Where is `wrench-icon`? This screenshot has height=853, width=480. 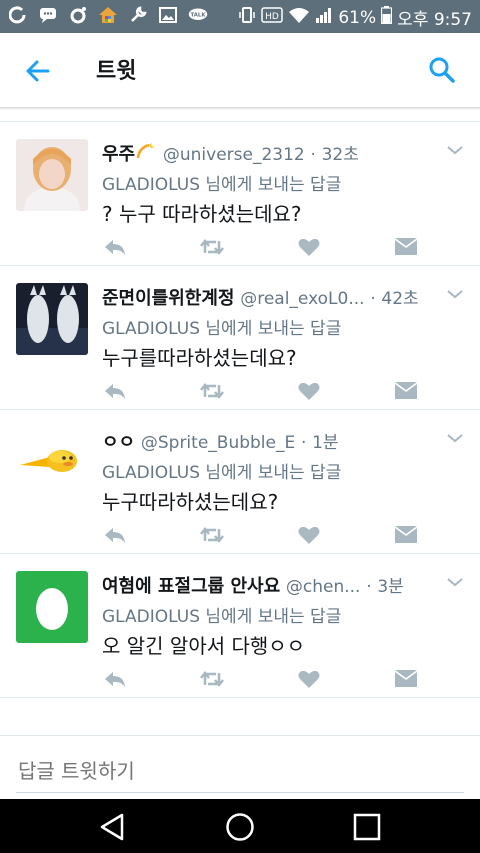
wrench-icon is located at coordinates (138, 15).